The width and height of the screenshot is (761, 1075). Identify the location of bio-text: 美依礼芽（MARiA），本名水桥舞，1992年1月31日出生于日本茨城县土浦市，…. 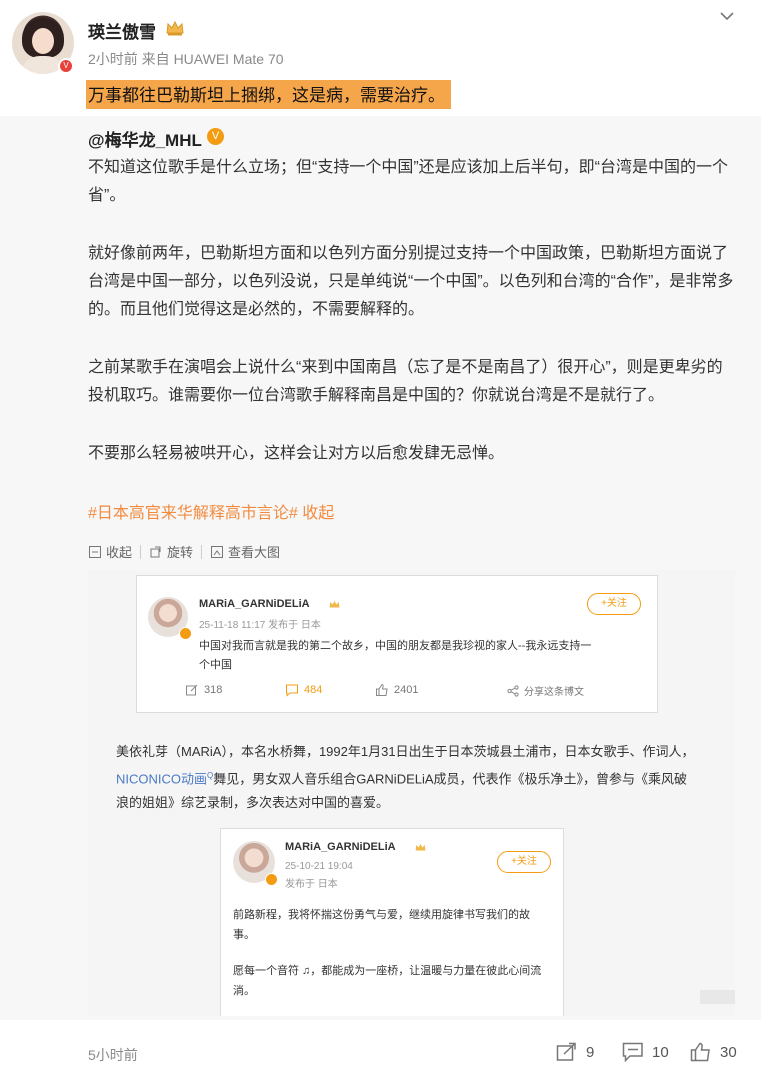
(405, 777).